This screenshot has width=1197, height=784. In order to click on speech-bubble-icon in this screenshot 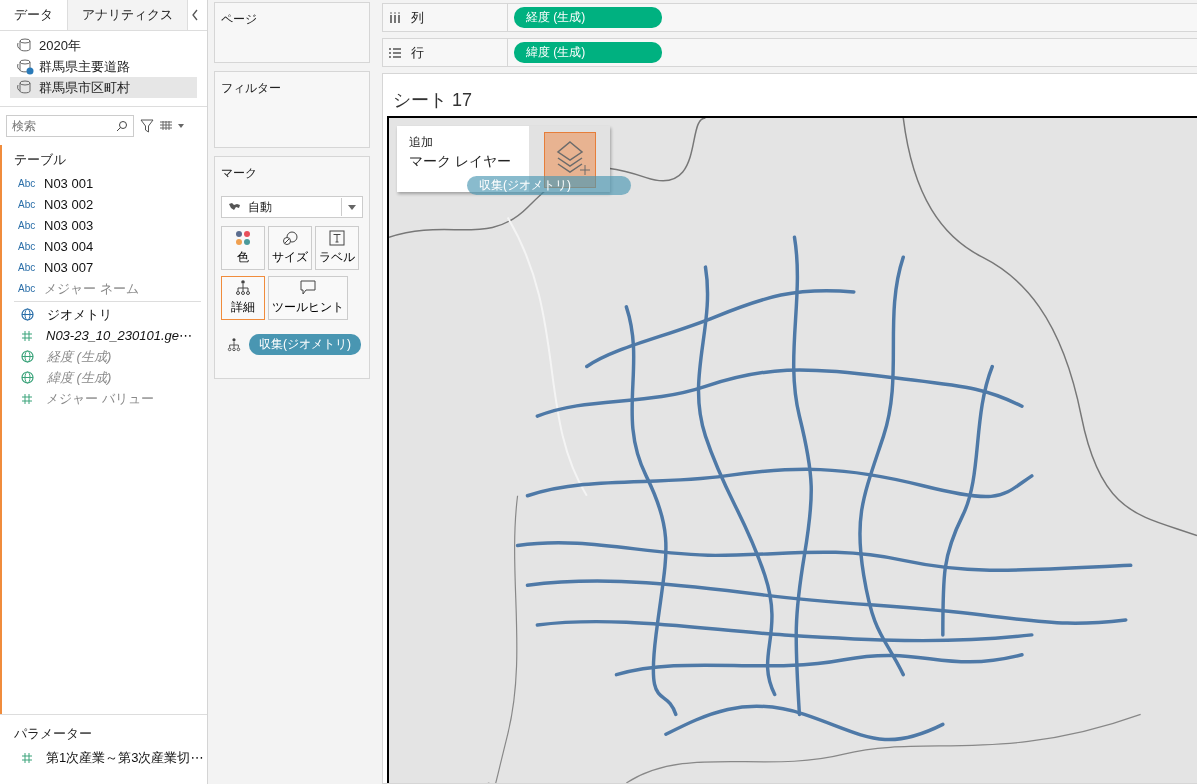, I will do `click(308, 288)`.